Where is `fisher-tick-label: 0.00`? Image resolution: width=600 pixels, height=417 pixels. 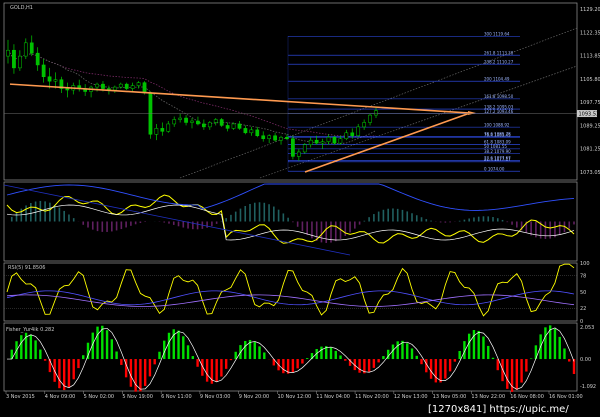
fisher-tick-label: 0.00 is located at coordinates (585, 360).